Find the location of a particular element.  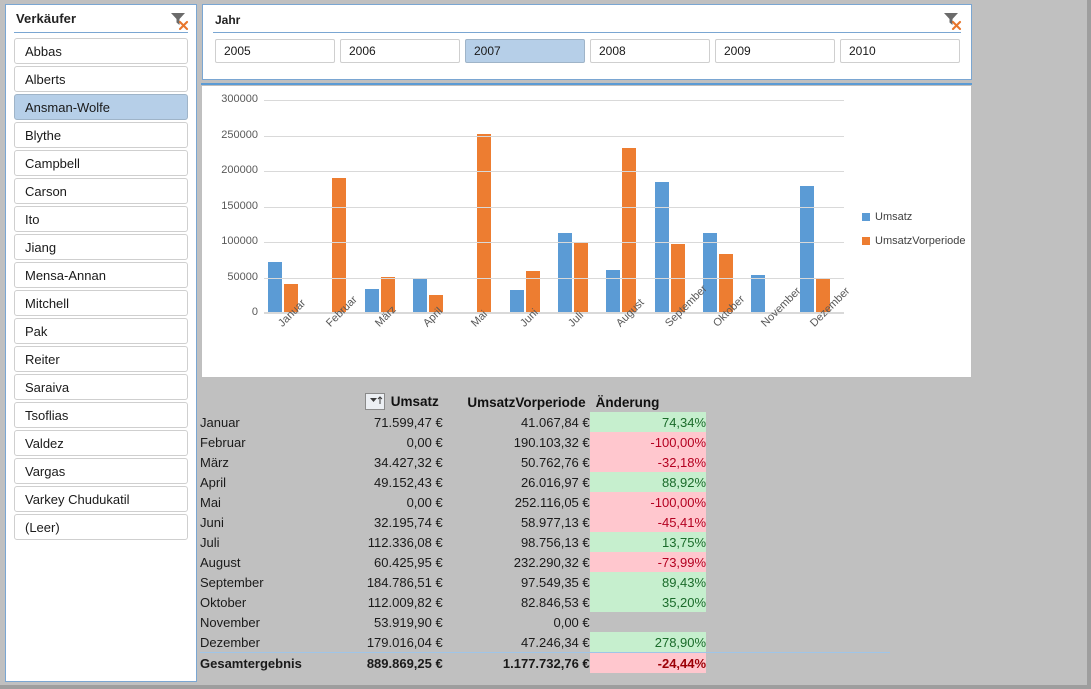

seller-slicer-item-label: Mensa-Annan is located at coordinates (65, 275).